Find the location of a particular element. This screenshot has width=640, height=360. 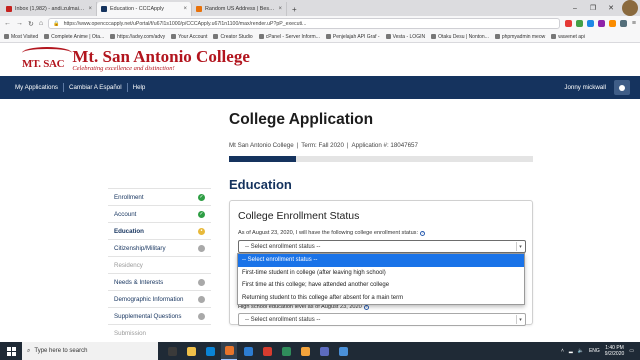

close-window-button: ✕ is located at coordinates (611, 8).